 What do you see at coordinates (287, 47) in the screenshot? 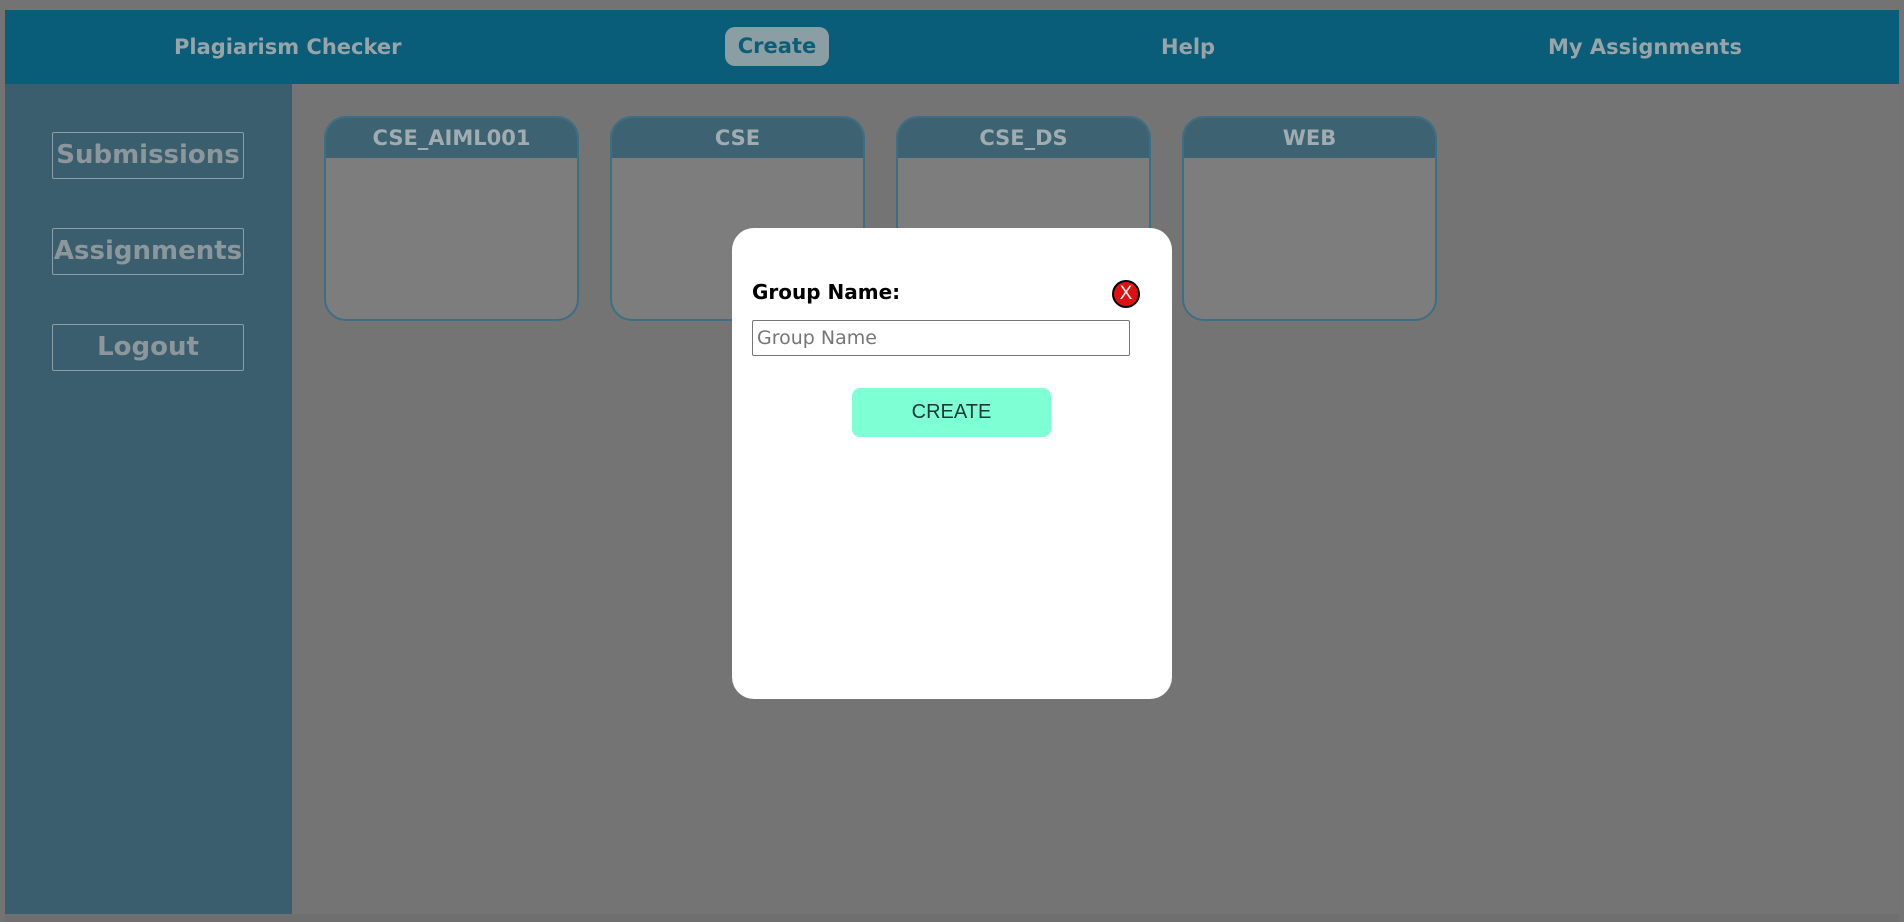
I see `nav-plagiarism-checker: Plagiarism Checker` at bounding box center [287, 47].